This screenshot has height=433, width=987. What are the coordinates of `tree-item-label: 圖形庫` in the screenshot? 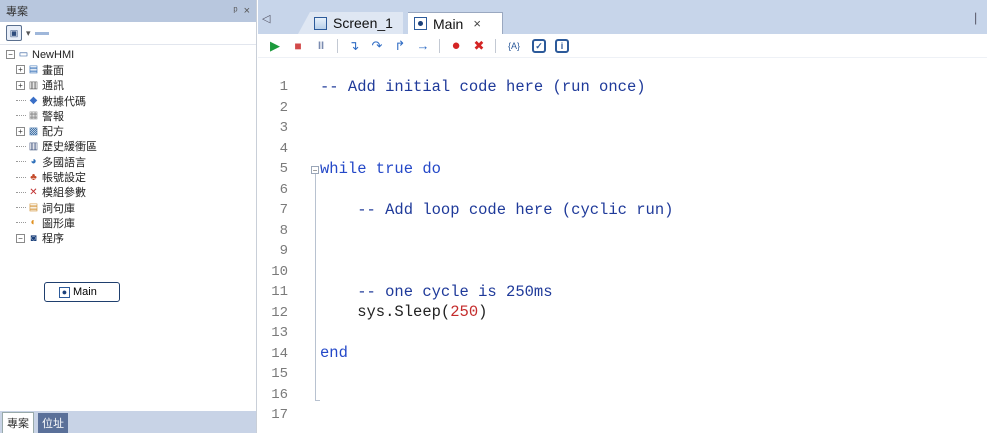 It's located at (58, 223).